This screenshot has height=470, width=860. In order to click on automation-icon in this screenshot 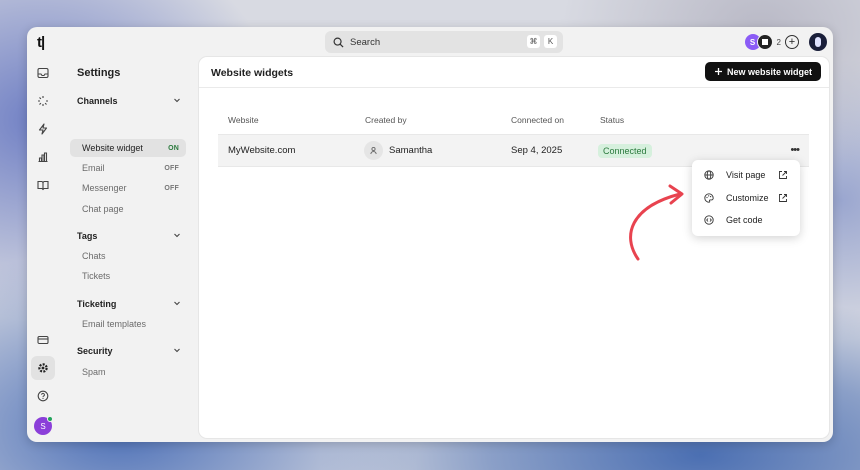, I will do `click(43, 101)`.